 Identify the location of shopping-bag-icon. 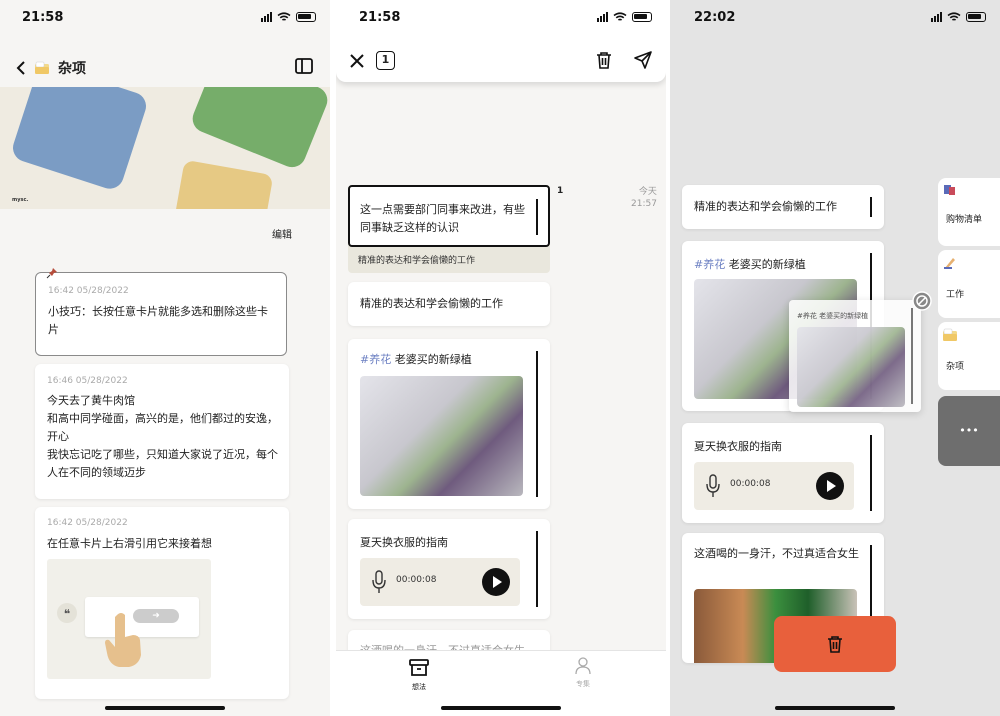
(949, 190).